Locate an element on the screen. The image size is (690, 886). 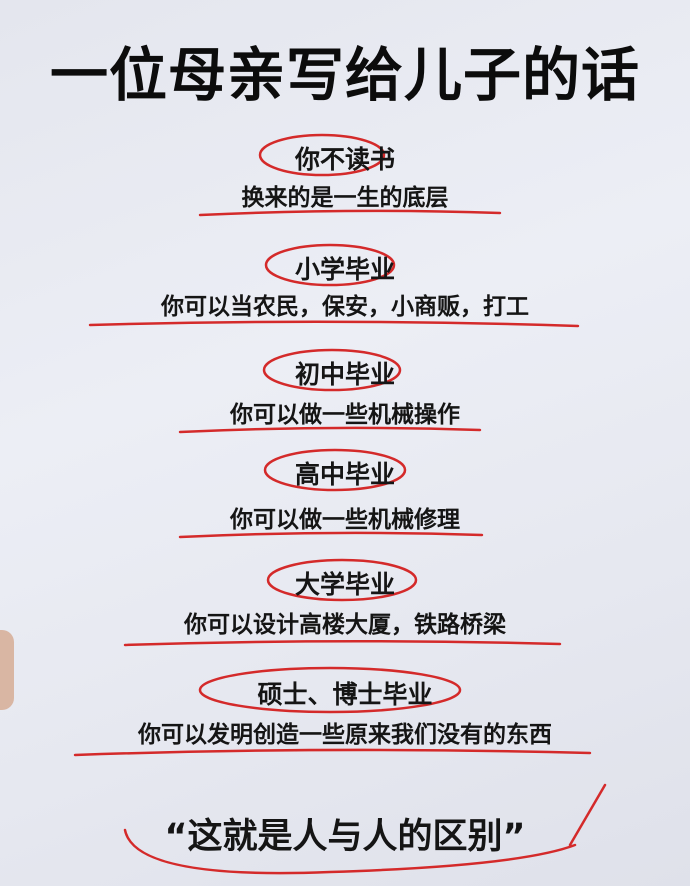
section-text: 你可以发明创造一些原来我们没有的东西 is located at coordinates (345, 735).